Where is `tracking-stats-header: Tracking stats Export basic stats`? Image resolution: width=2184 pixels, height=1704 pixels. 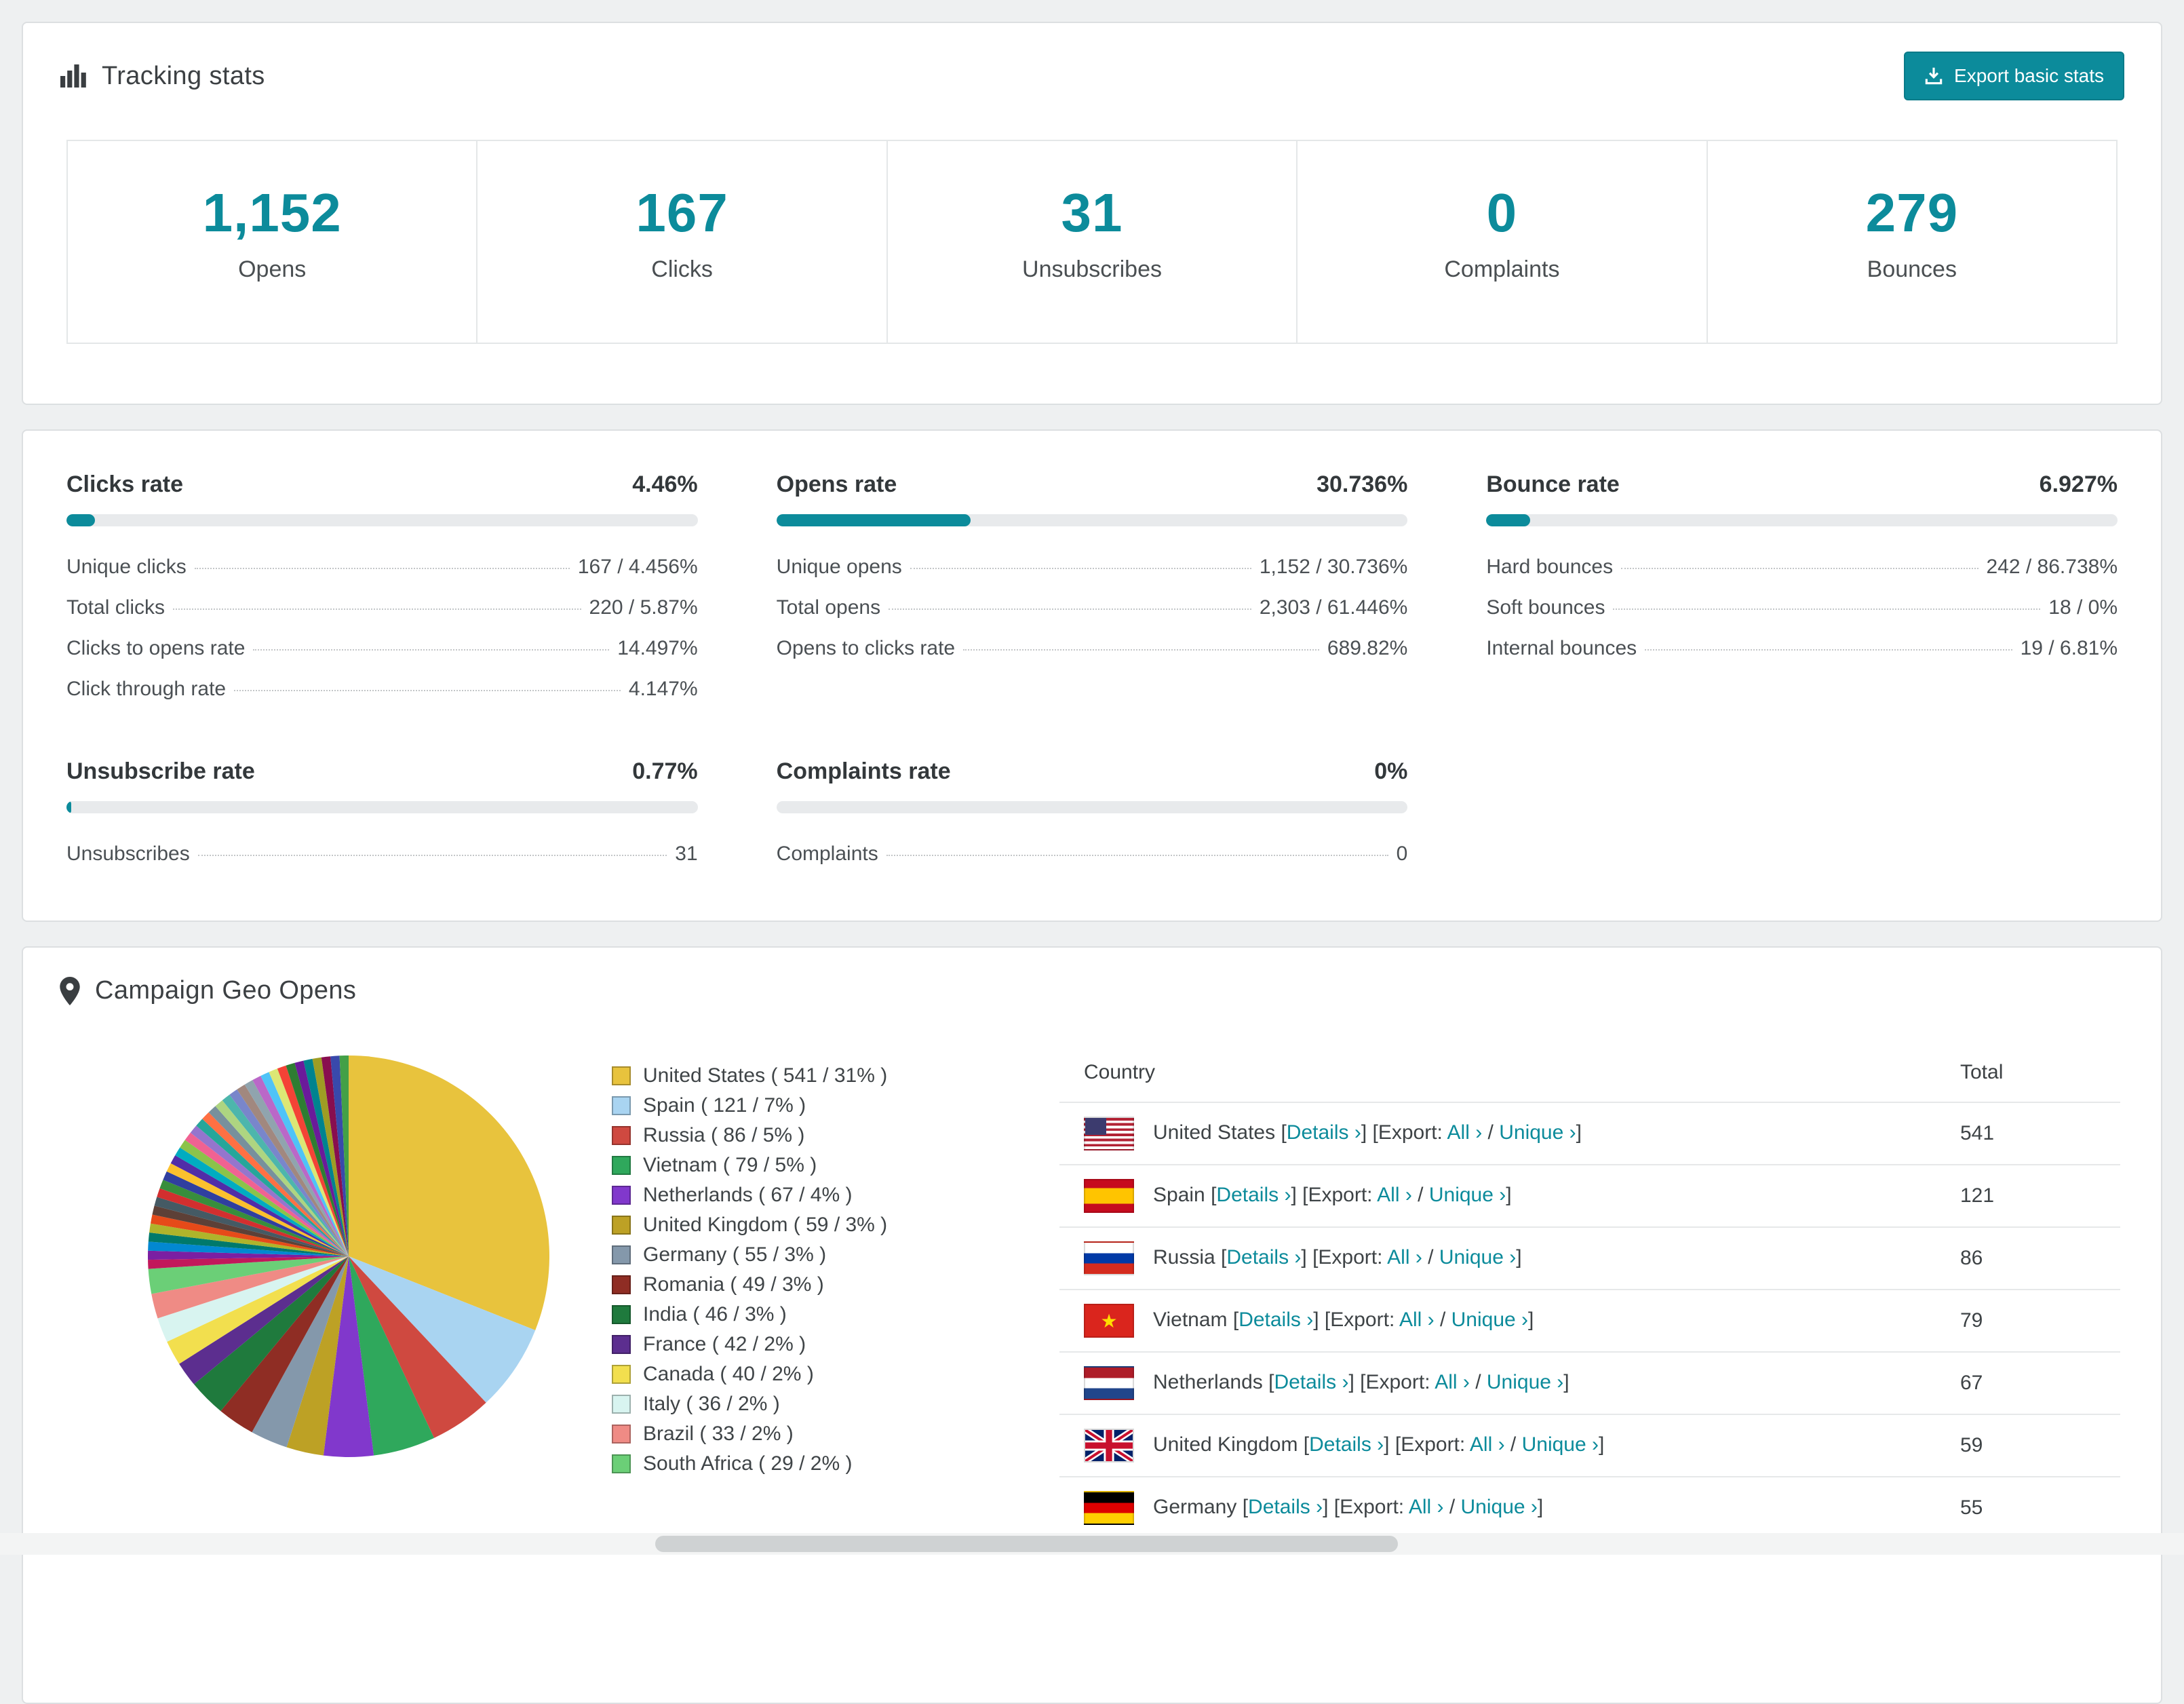
tracking-stats-header: Tracking stats Export basic stats is located at coordinates (1092, 76).